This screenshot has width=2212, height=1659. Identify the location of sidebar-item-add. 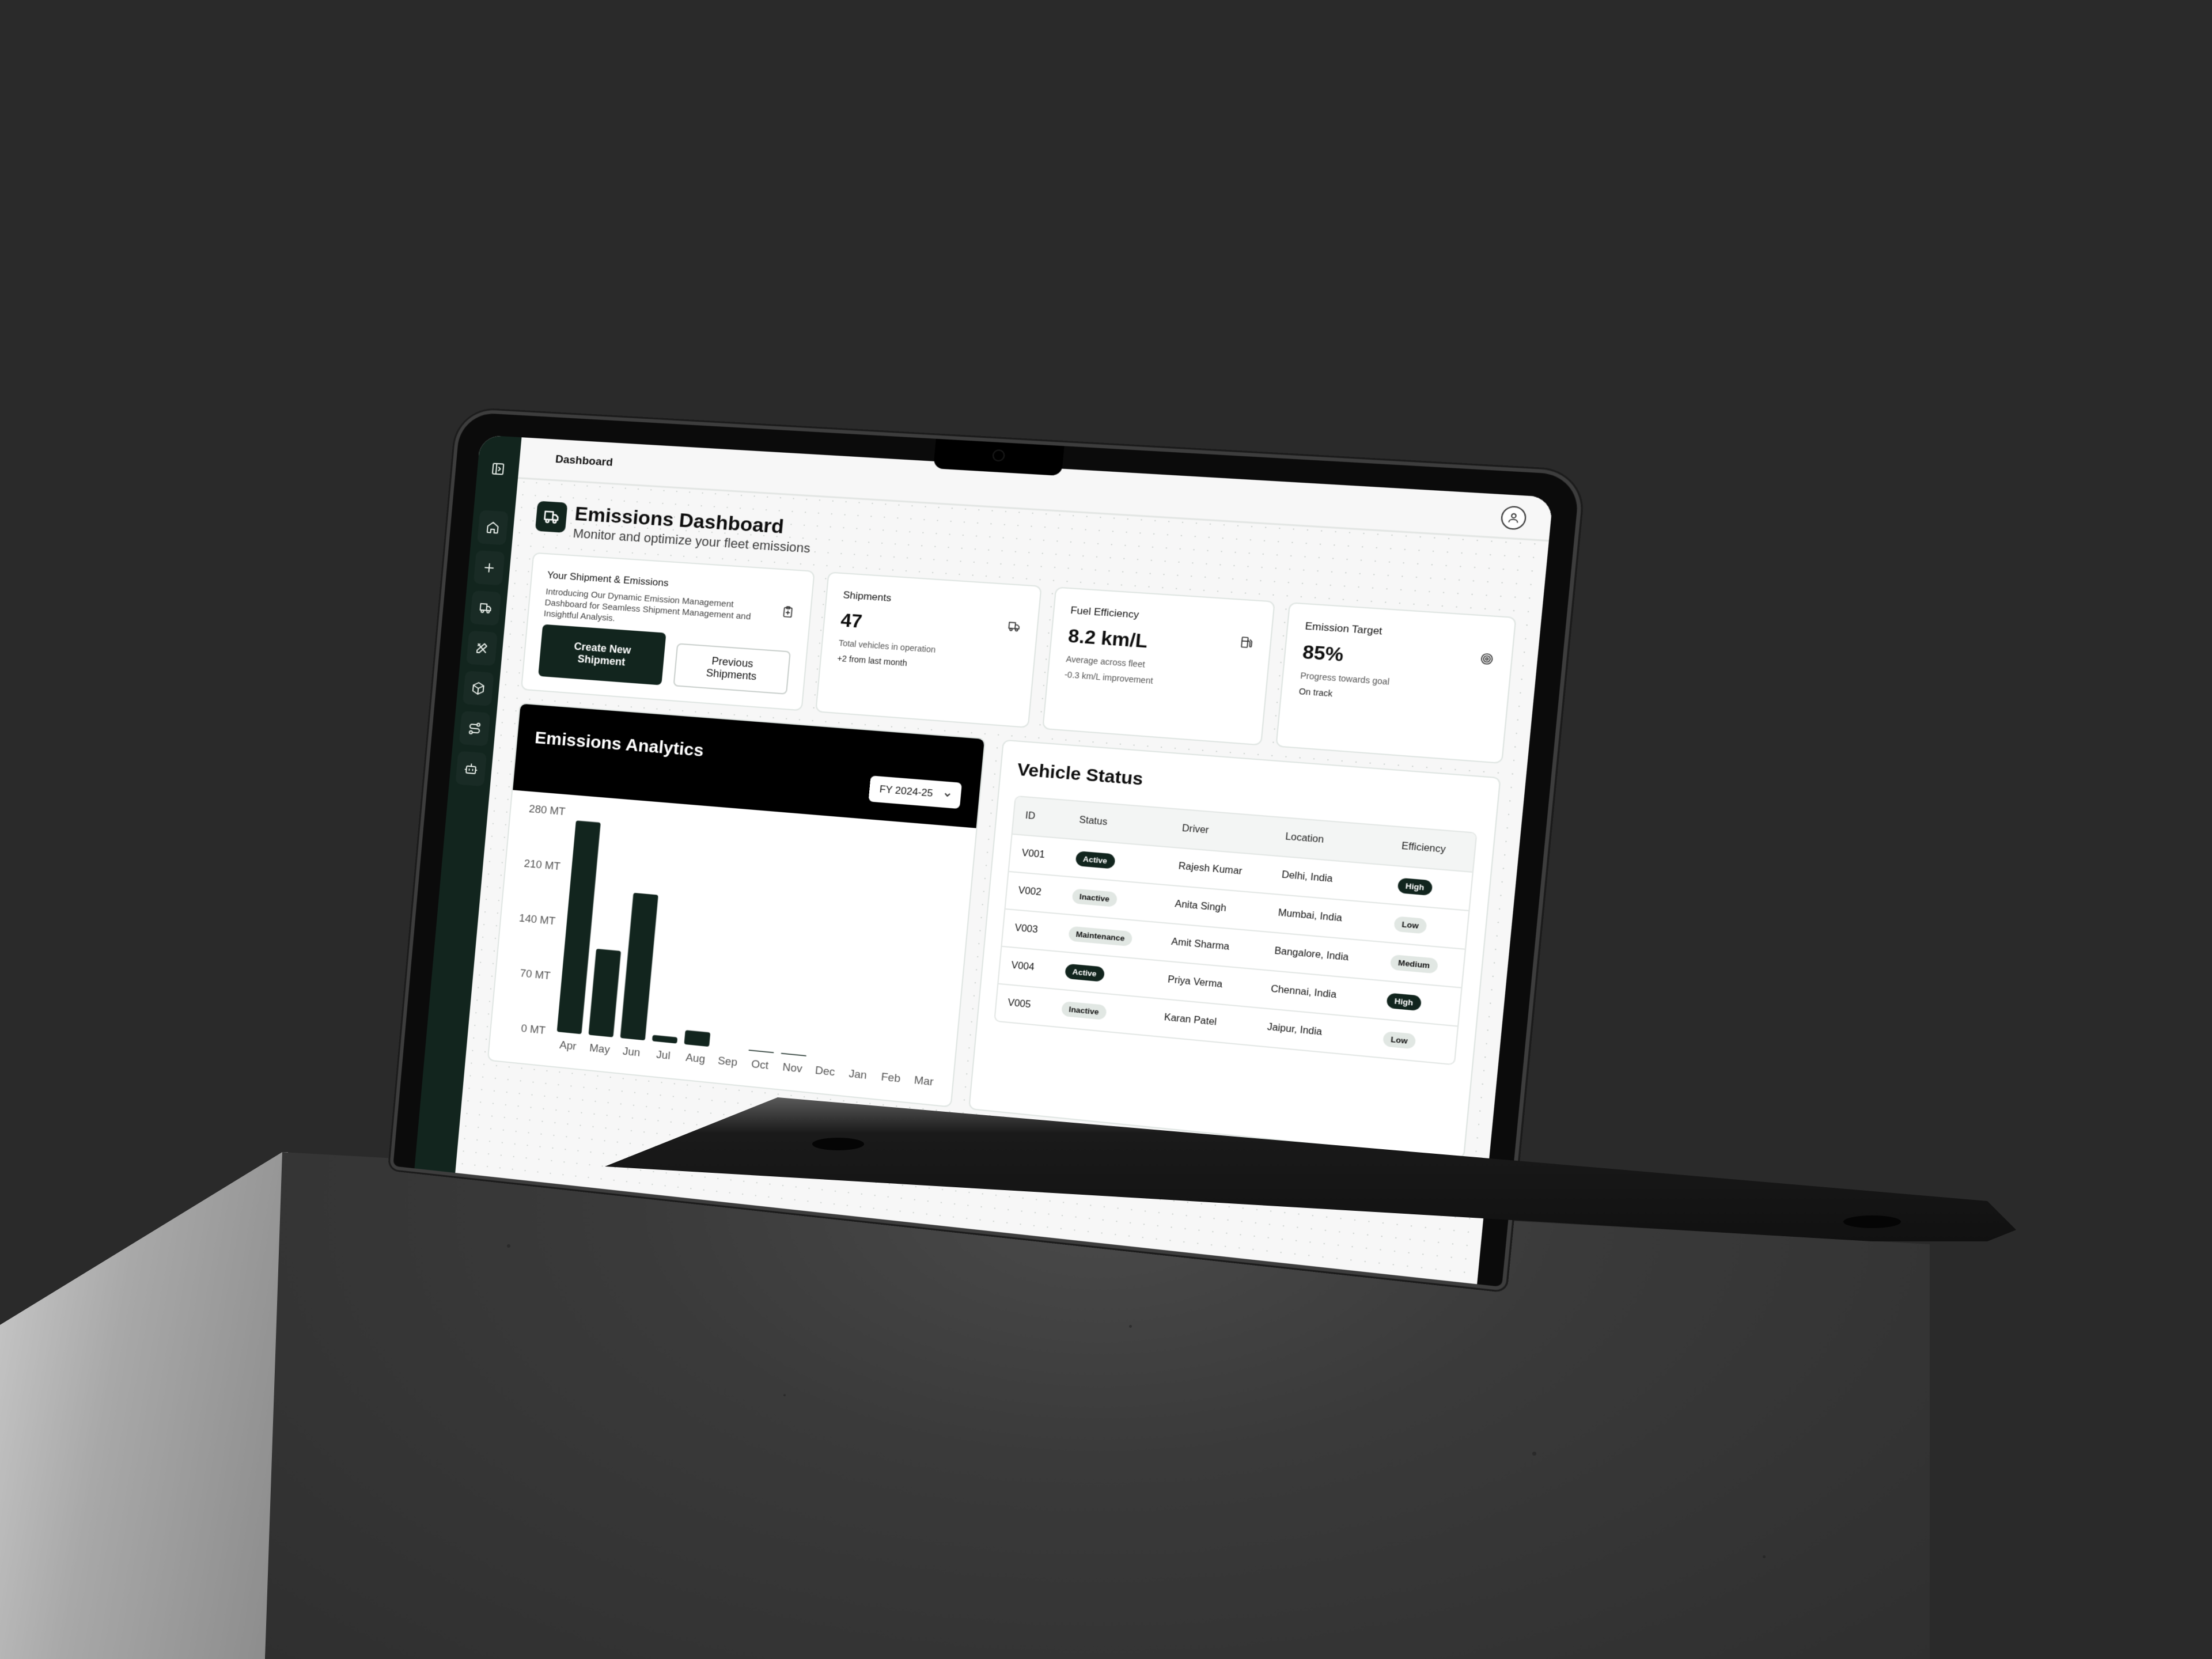
(489, 567).